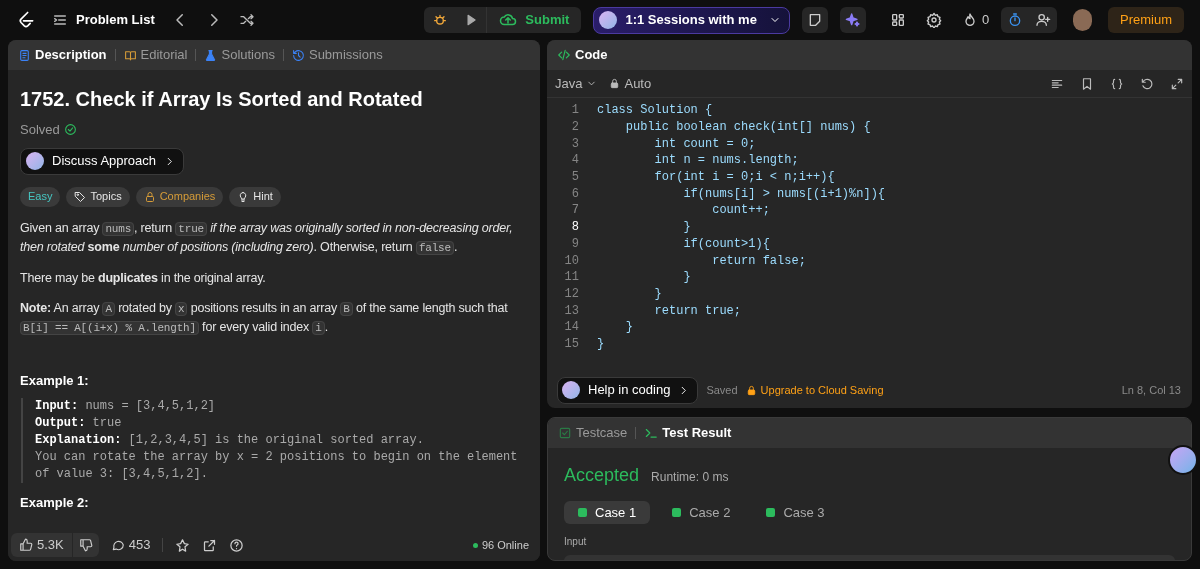 The height and width of the screenshot is (569, 1200). I want to click on code-line: public boolean check(int[] nums) {, so click(747, 128).